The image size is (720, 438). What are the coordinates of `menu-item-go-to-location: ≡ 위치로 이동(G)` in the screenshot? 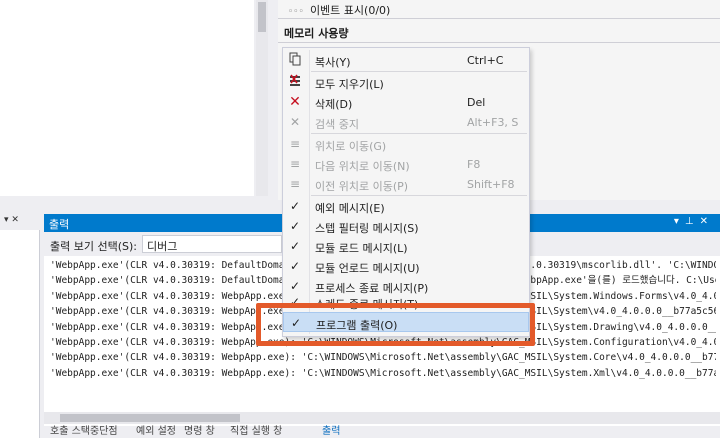 It's located at (406, 144).